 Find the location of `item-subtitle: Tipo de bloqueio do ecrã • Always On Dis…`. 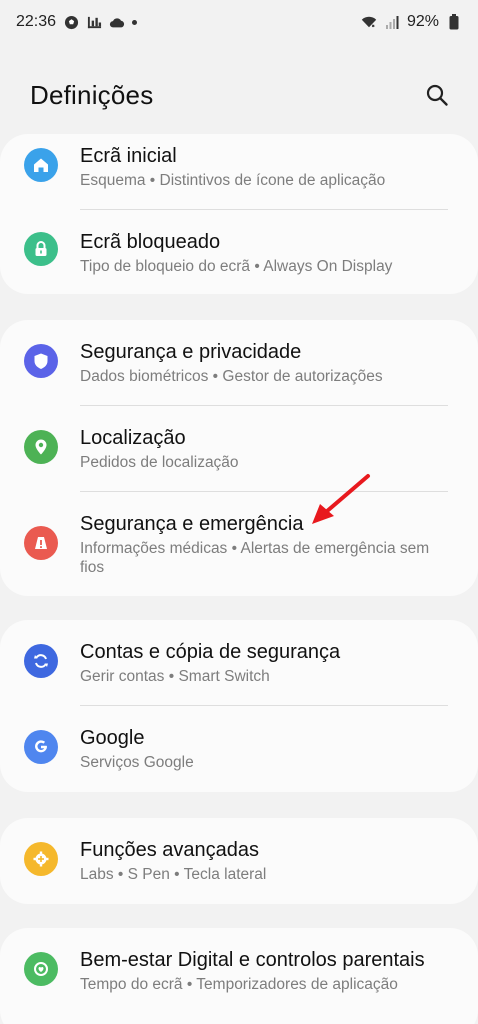

item-subtitle: Tipo de bloqueio do ecrã • Always On Dis… is located at coordinates (236, 266).